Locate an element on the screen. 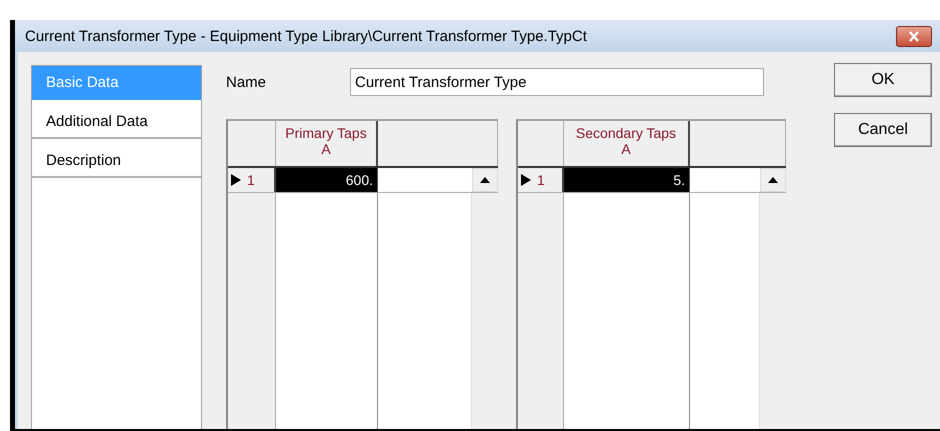 The height and width of the screenshot is (431, 940). window-title: Current Transformer Type - Equipment Type Library\Current Transformer Type.TypCt is located at coordinates (306, 36).